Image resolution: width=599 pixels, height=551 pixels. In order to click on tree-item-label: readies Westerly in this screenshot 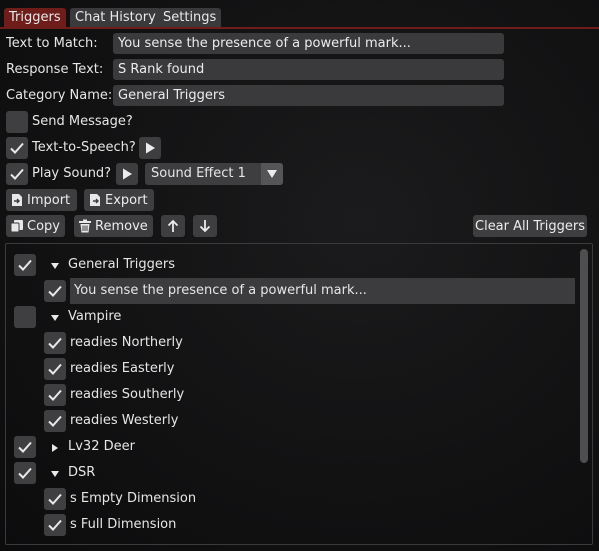, I will do `click(124, 420)`.